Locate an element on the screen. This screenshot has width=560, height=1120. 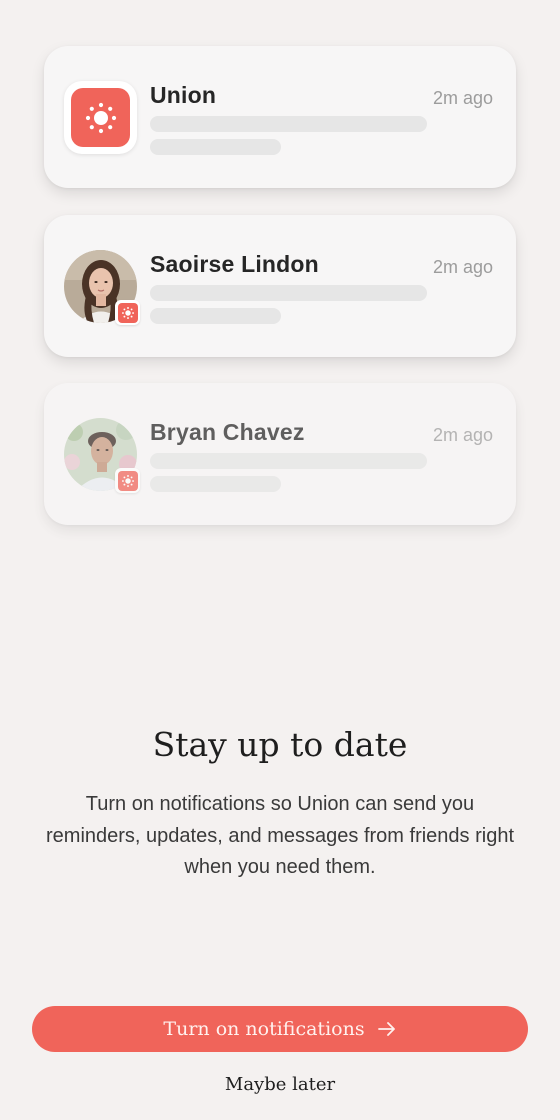
union-app-icon is located at coordinates (100, 117).